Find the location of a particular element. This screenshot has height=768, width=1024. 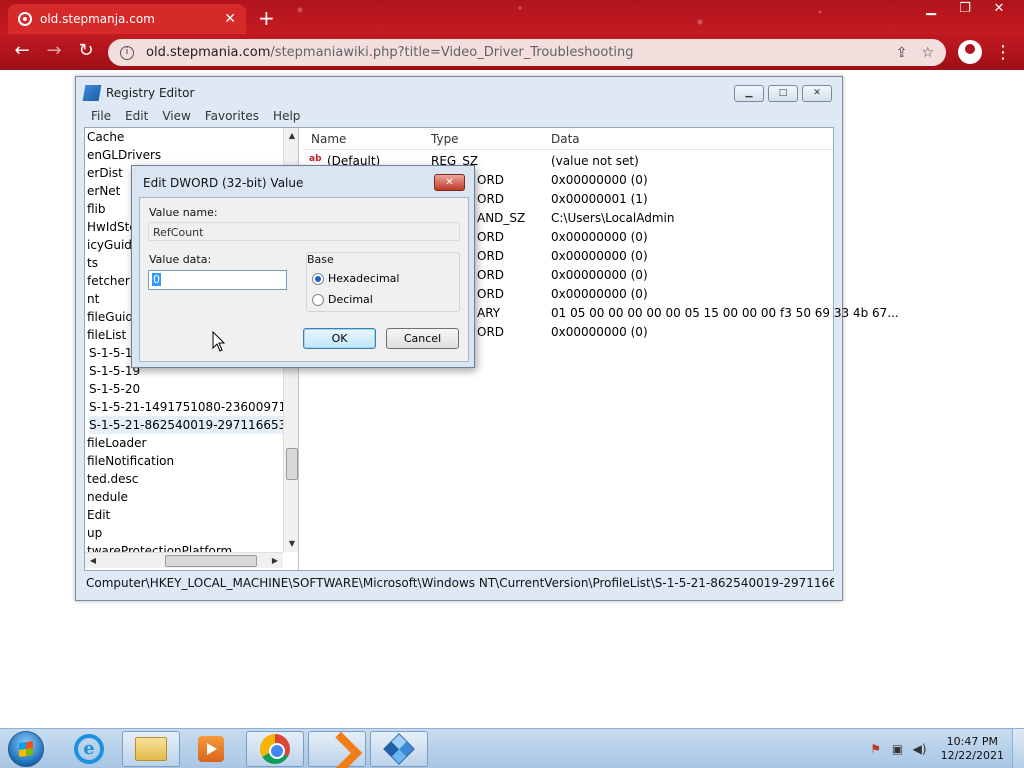

volume-icon: ◀) is located at coordinates (920, 749).